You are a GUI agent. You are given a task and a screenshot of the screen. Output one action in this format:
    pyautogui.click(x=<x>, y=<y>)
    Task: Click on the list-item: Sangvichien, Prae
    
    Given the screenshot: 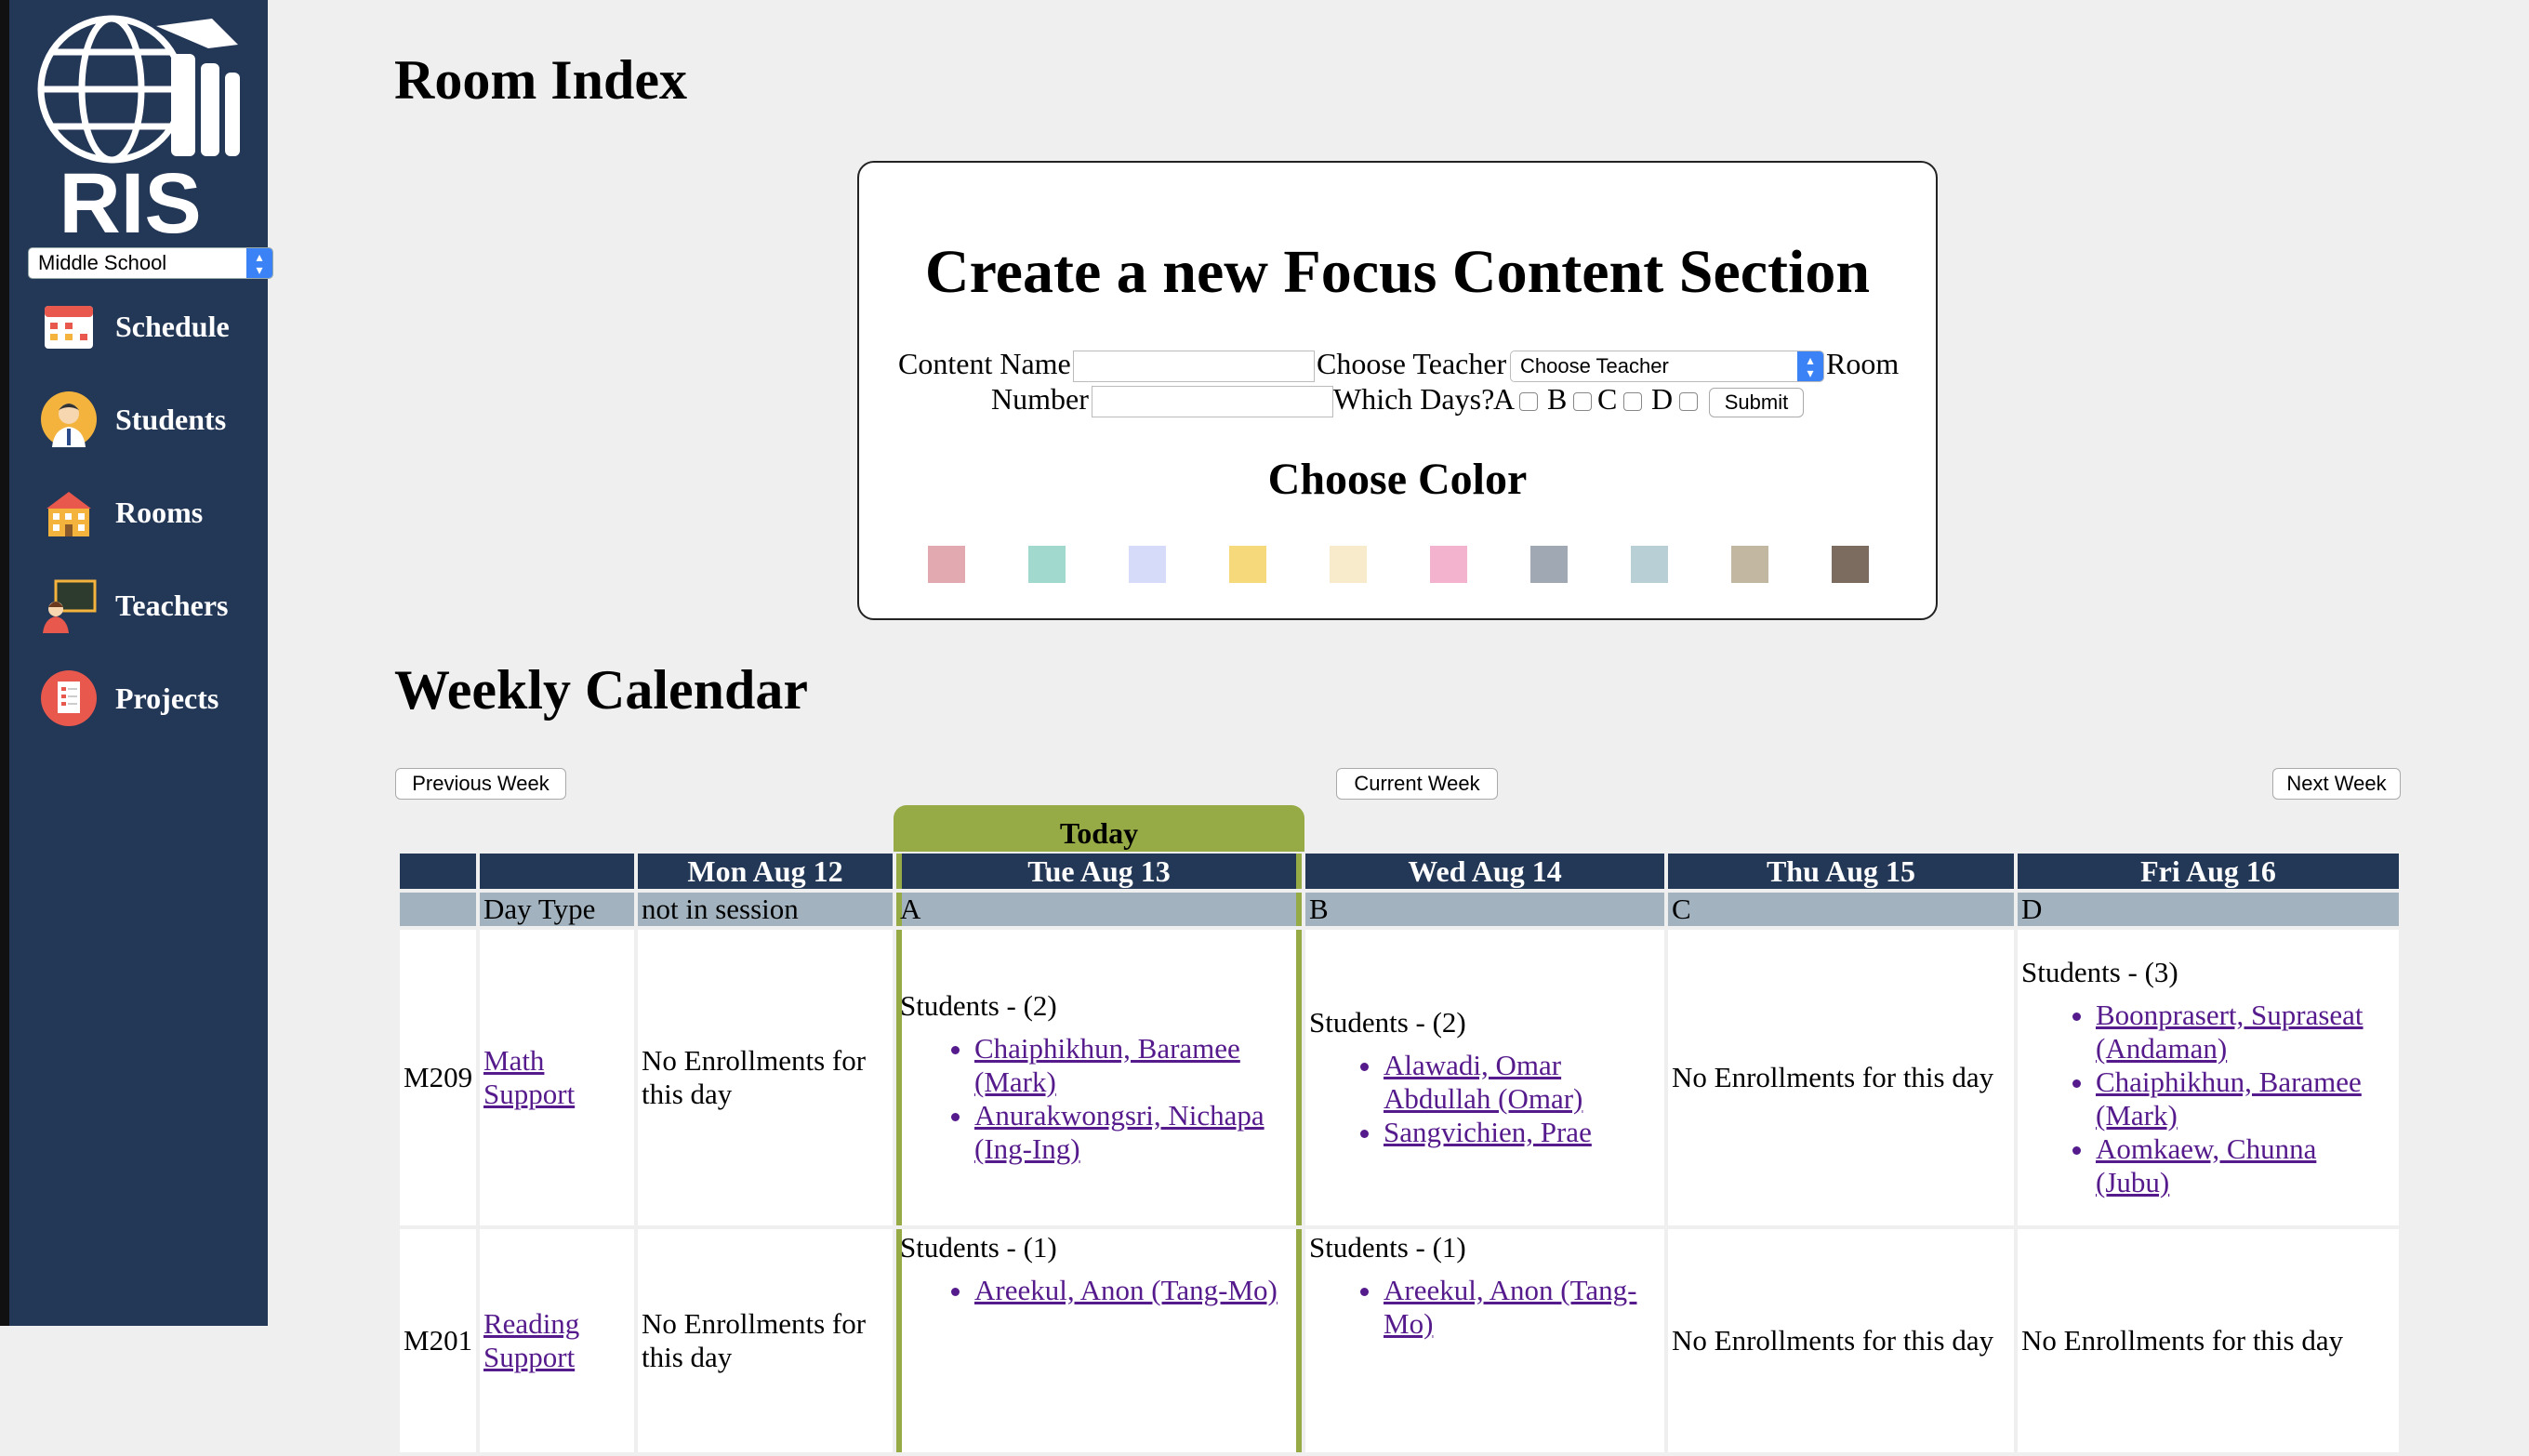 What is the action you would take?
    pyautogui.click(x=1522, y=1132)
    